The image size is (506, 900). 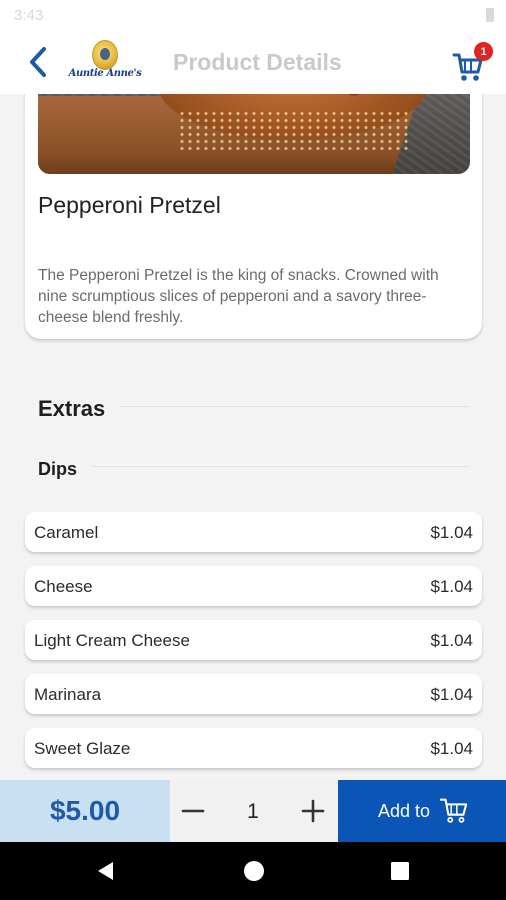 What do you see at coordinates (295, 406) in the screenshot?
I see `extras-divider` at bounding box center [295, 406].